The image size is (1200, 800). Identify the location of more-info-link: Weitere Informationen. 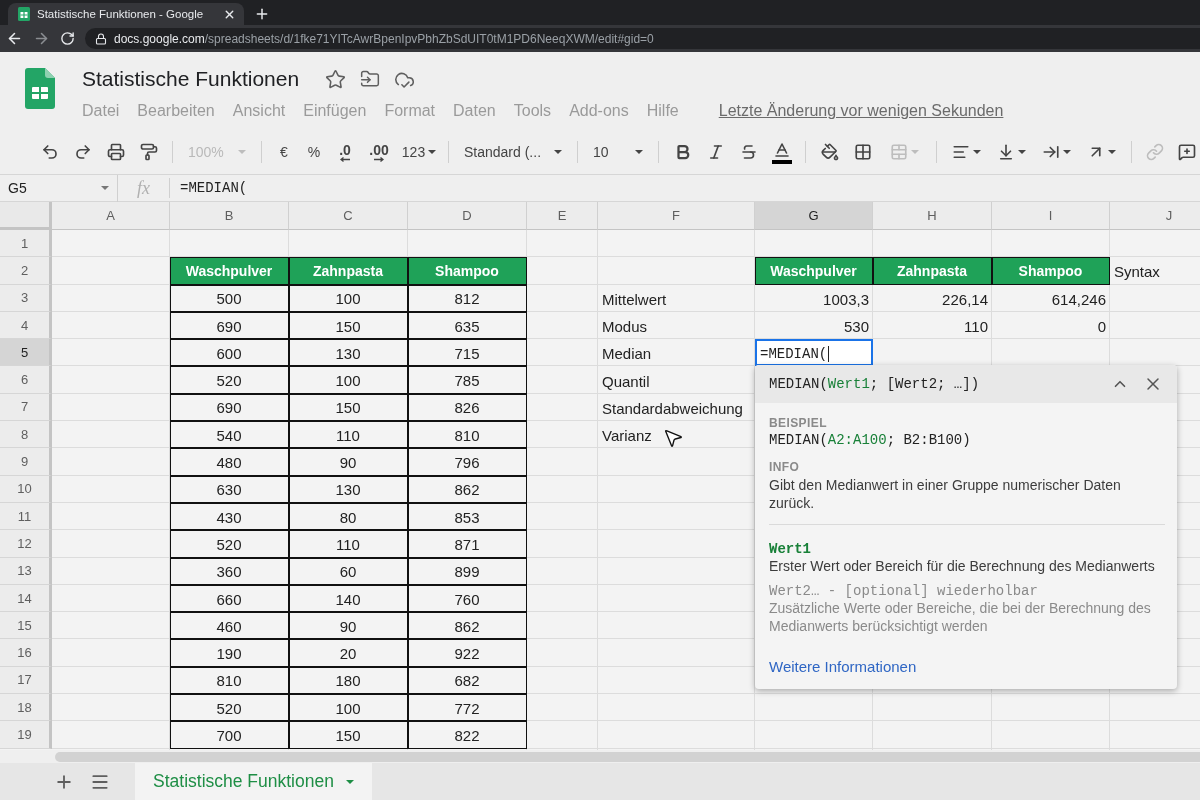
(843, 666).